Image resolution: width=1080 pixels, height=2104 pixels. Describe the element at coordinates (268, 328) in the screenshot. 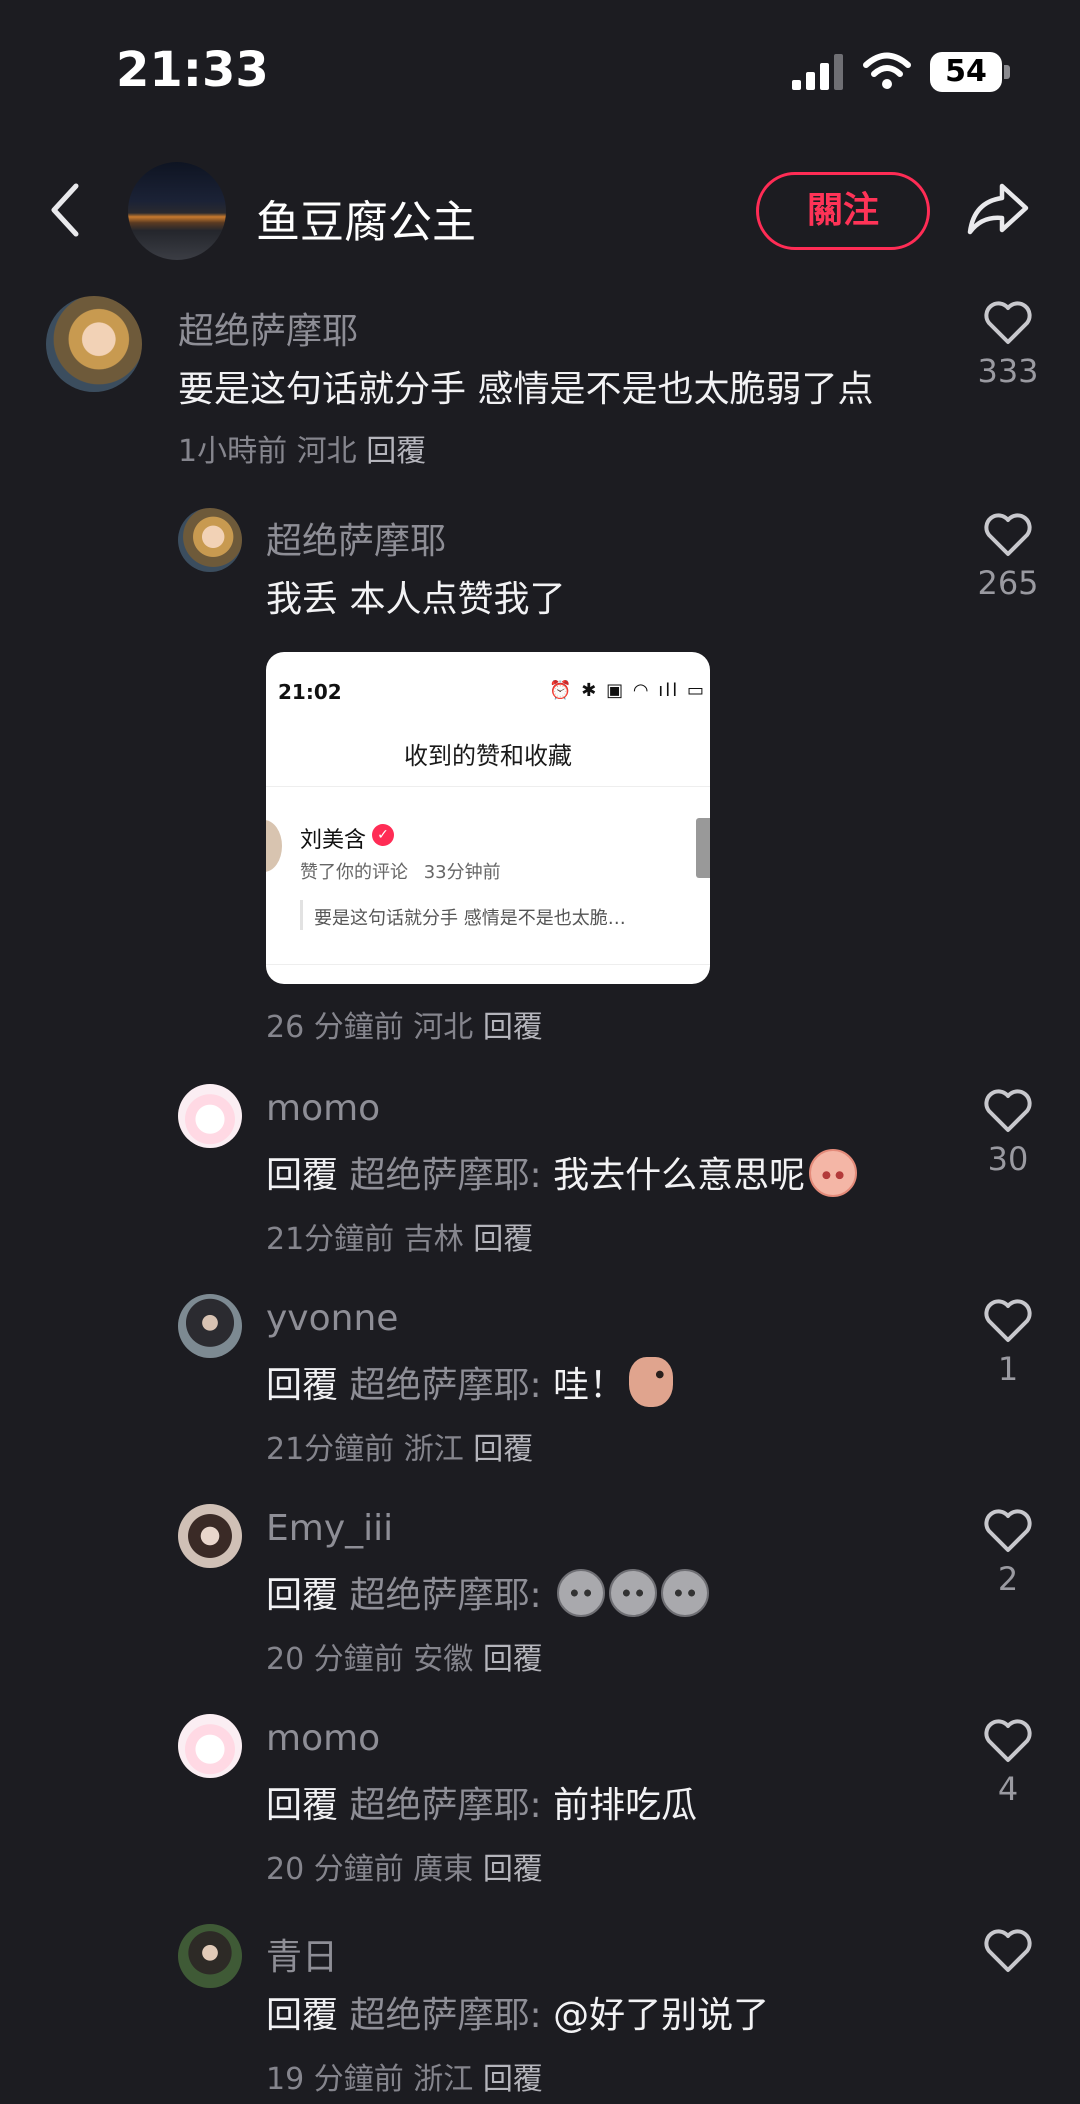

I see `comment-username: 超绝萨摩耶` at that location.